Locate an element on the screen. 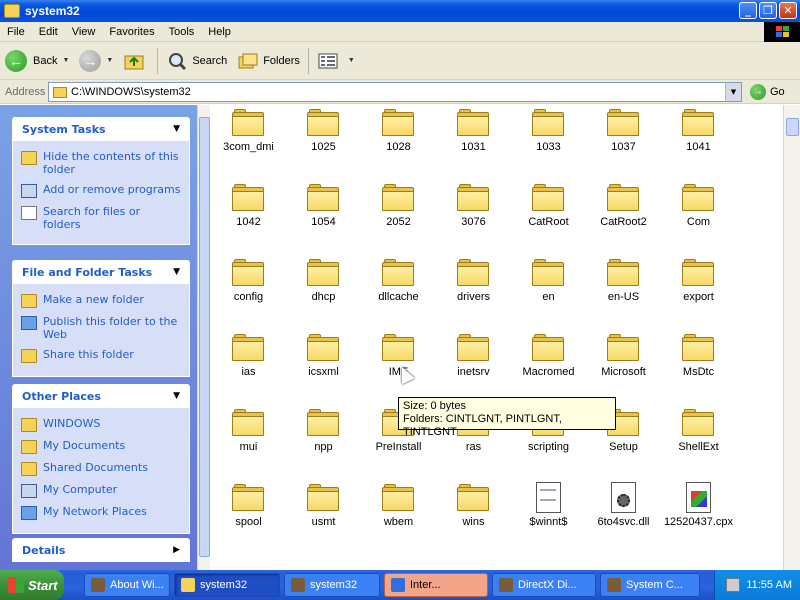 The width and height of the screenshot is (800, 600). menu-file: File is located at coordinates (16, 32).